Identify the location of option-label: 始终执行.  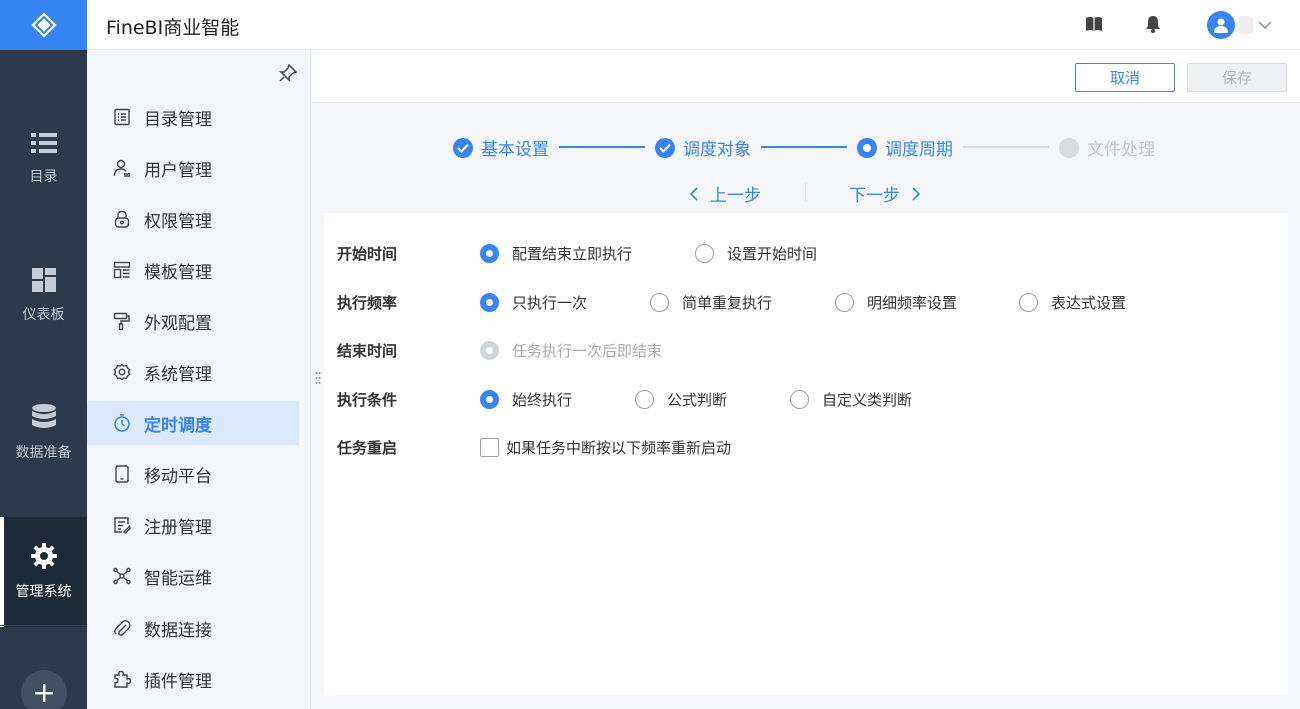
(542, 399).